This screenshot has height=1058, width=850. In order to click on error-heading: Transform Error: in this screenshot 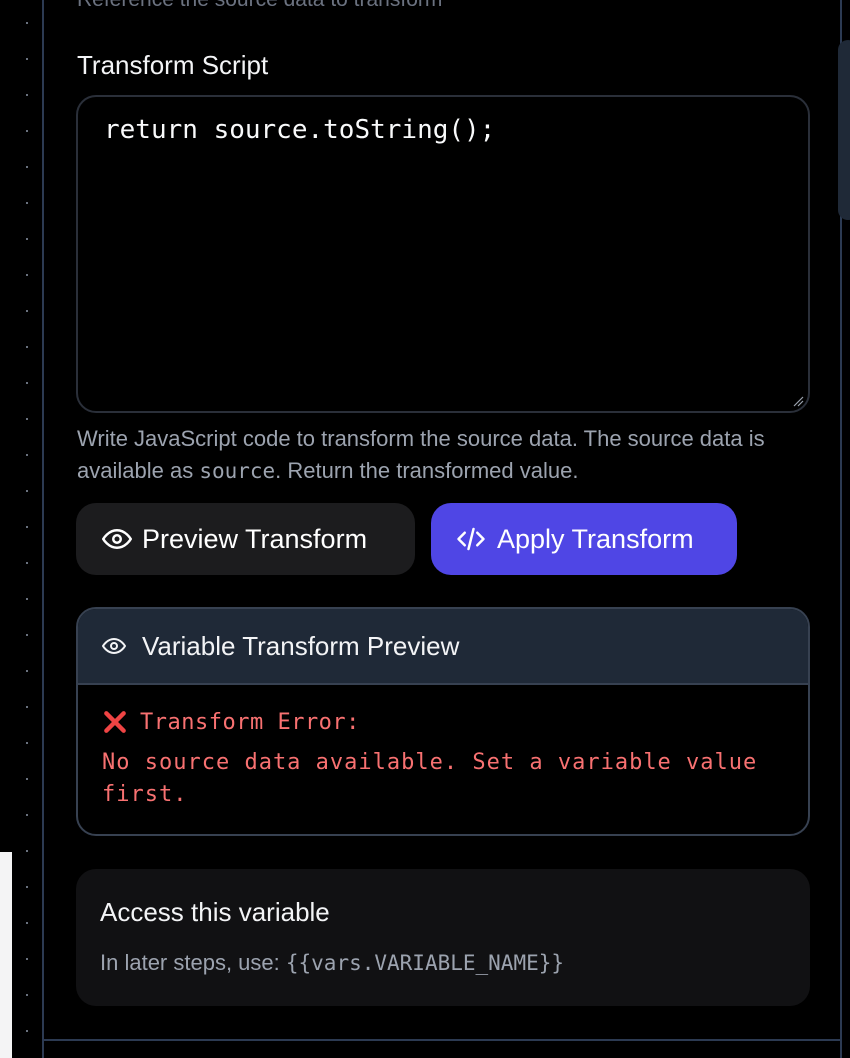, I will do `click(443, 722)`.